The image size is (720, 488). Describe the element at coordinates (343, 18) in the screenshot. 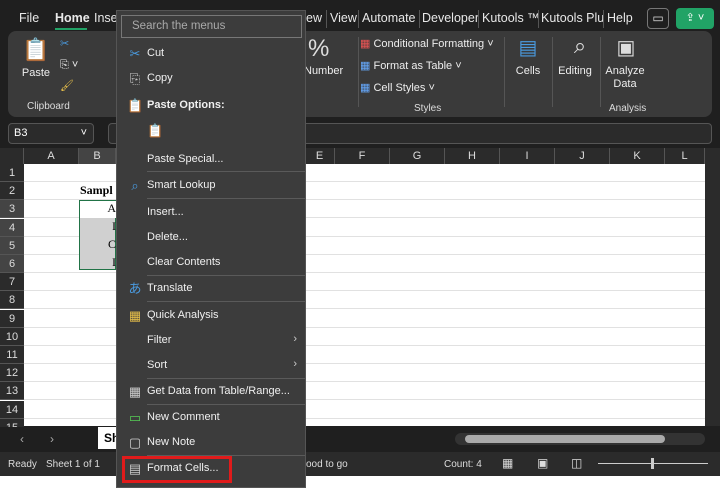

I see `tab-view: View` at that location.